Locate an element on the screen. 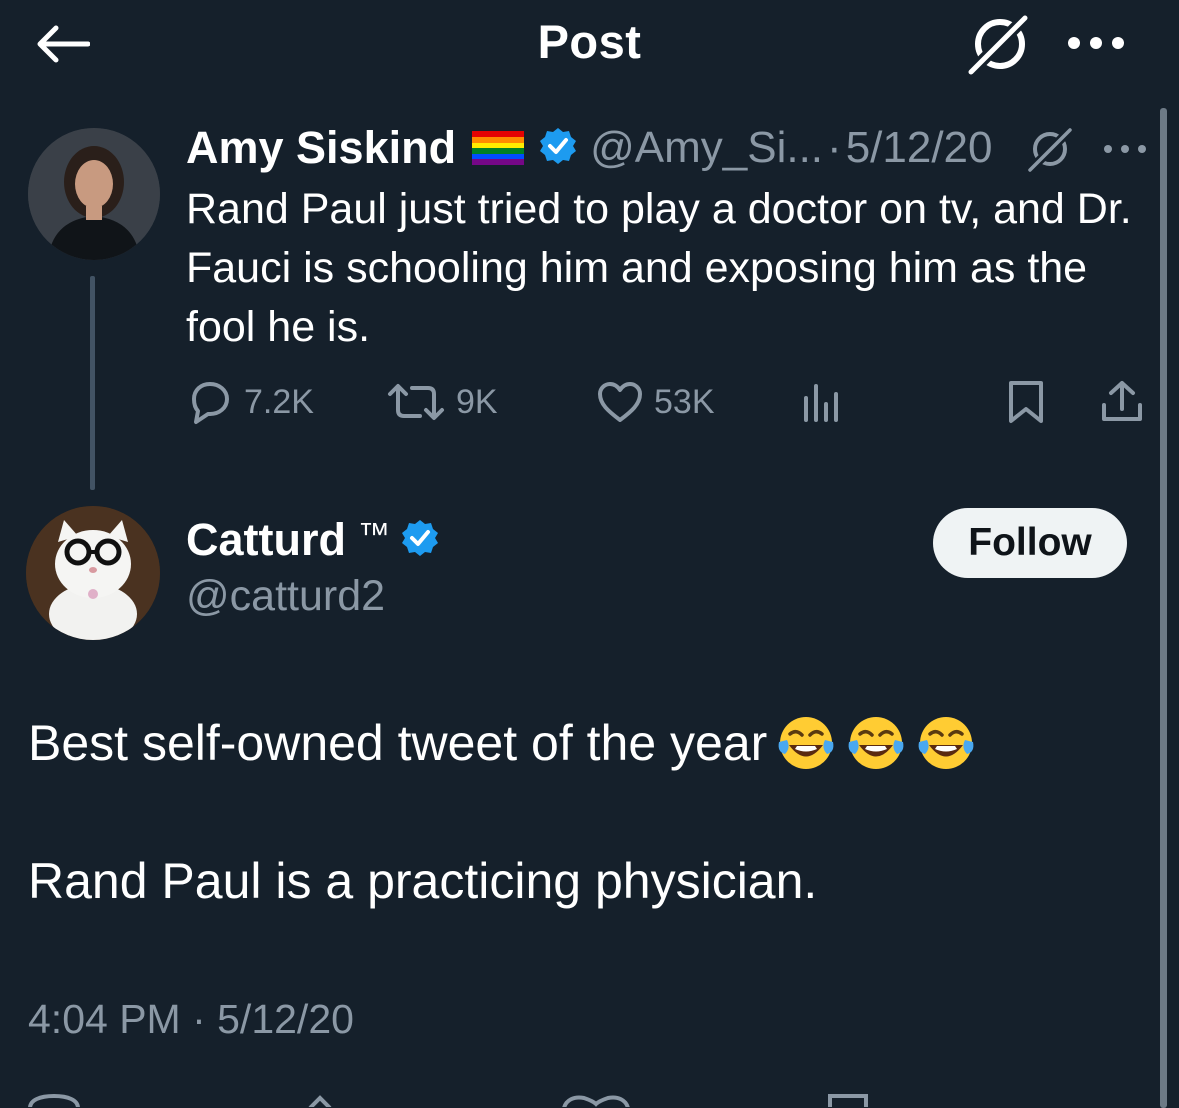 This screenshot has width=1179, height=1108. repost-count: 9K is located at coordinates (477, 401).